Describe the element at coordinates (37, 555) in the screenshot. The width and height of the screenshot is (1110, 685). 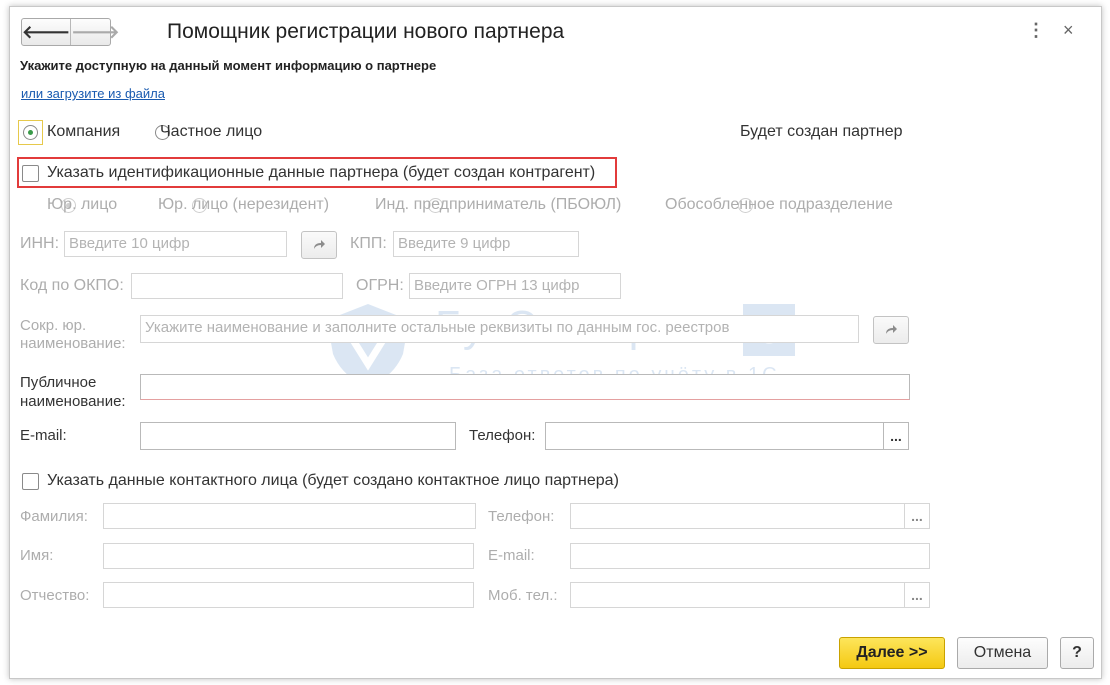
I see `first-name-label: Имя:` at that location.